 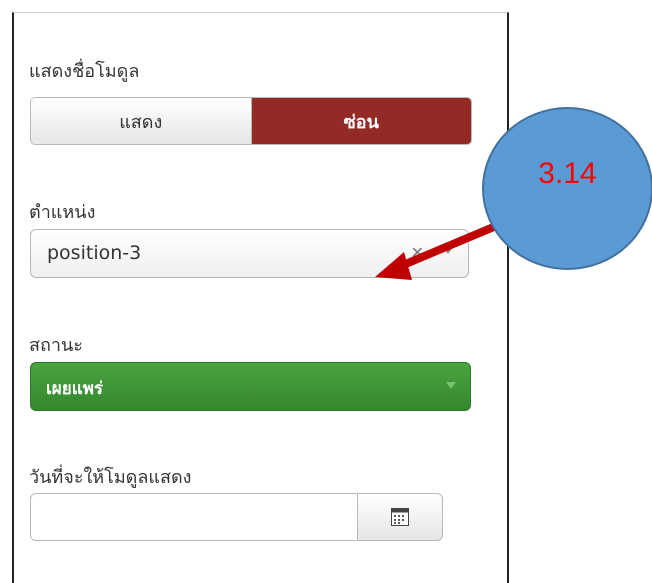 I want to click on annotation-arrow, so click(x=437, y=251).